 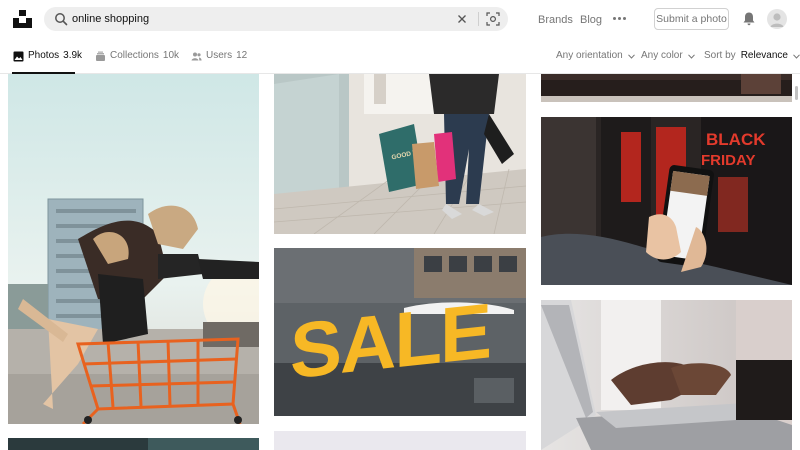 I want to click on collections-icon, so click(x=100, y=56).